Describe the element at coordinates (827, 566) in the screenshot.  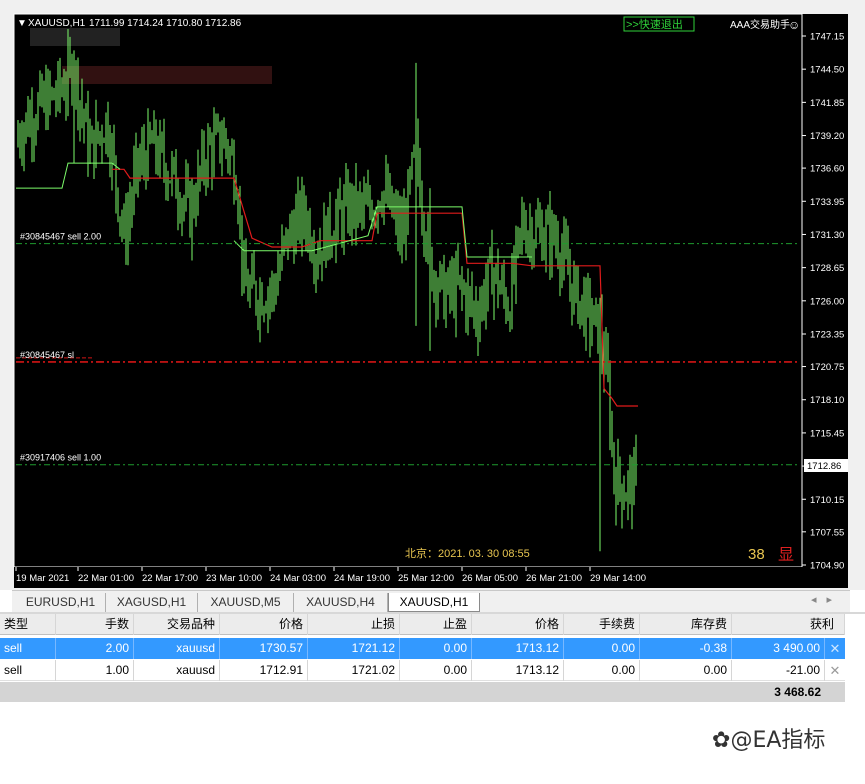
I see `price-tick-label: 1704.90` at that location.